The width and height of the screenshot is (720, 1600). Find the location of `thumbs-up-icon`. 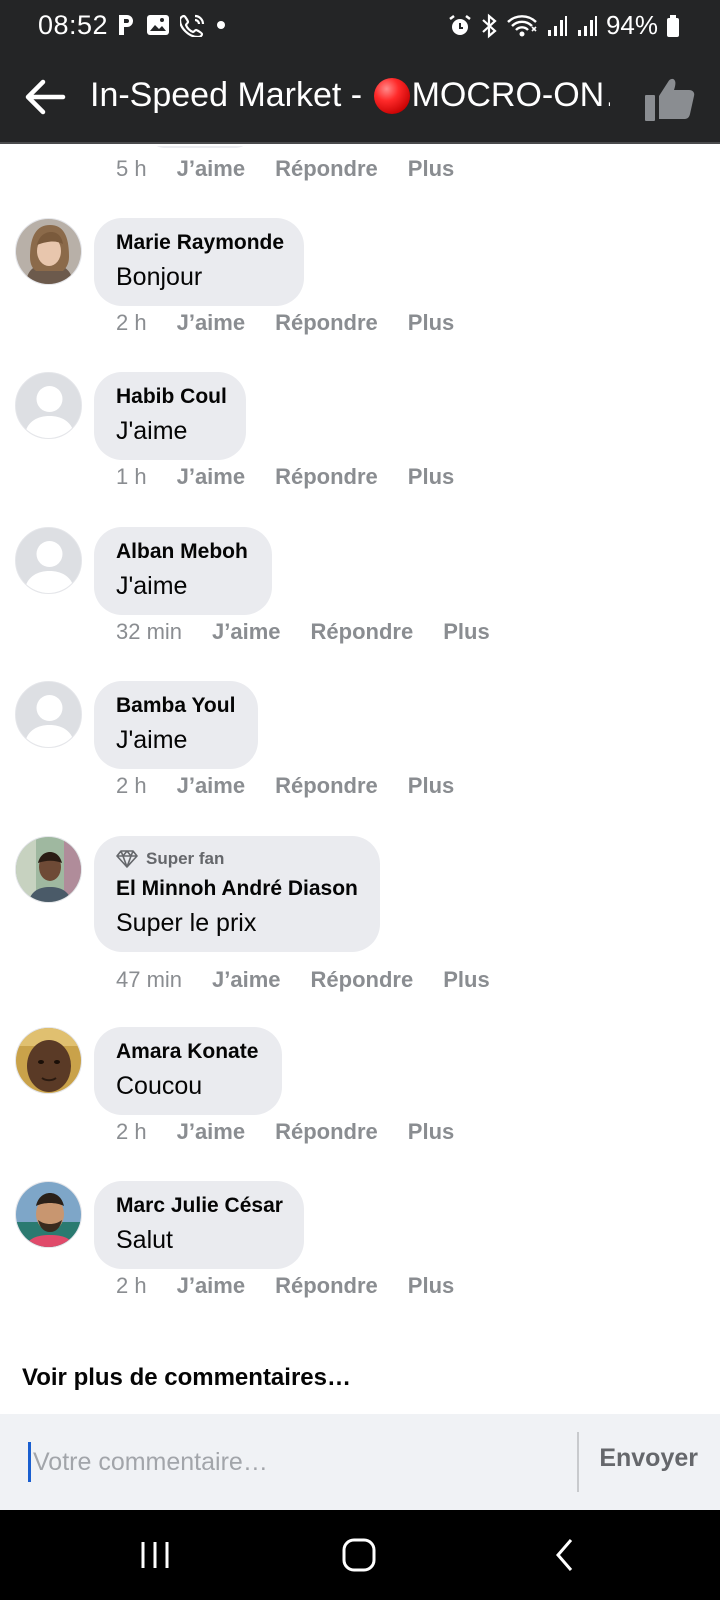

thumbs-up-icon is located at coordinates (670, 99).